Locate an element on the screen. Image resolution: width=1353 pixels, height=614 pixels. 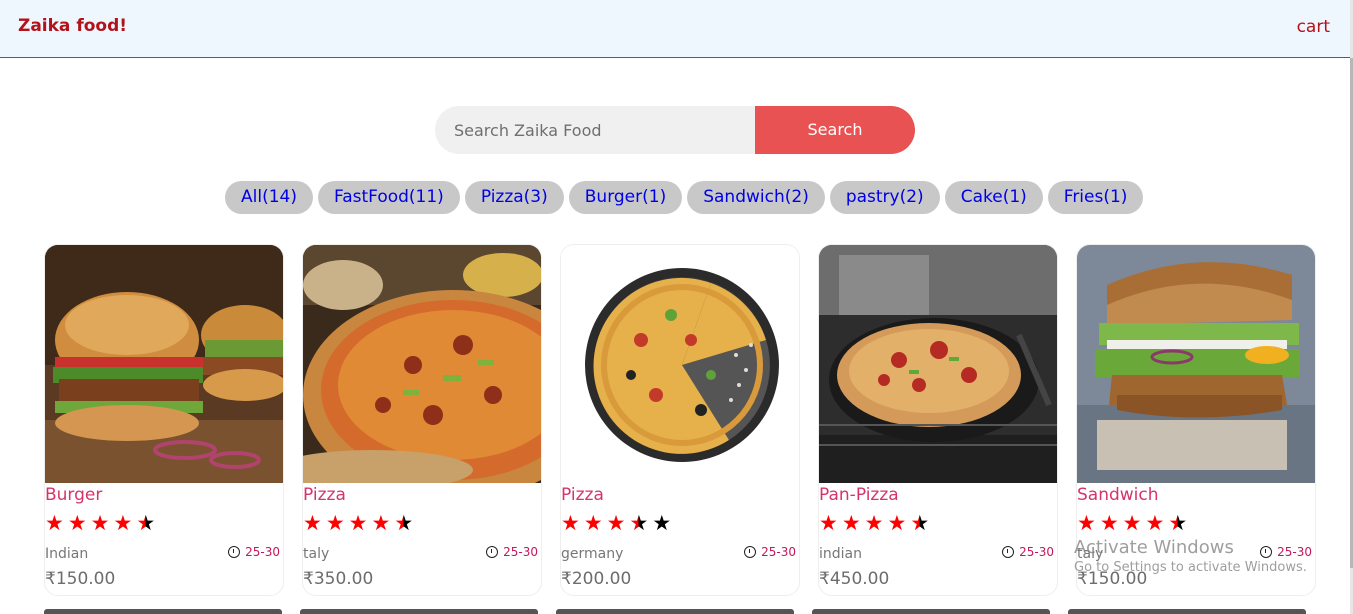
filter-chip-pastry: pastry(2) is located at coordinates (884, 197).